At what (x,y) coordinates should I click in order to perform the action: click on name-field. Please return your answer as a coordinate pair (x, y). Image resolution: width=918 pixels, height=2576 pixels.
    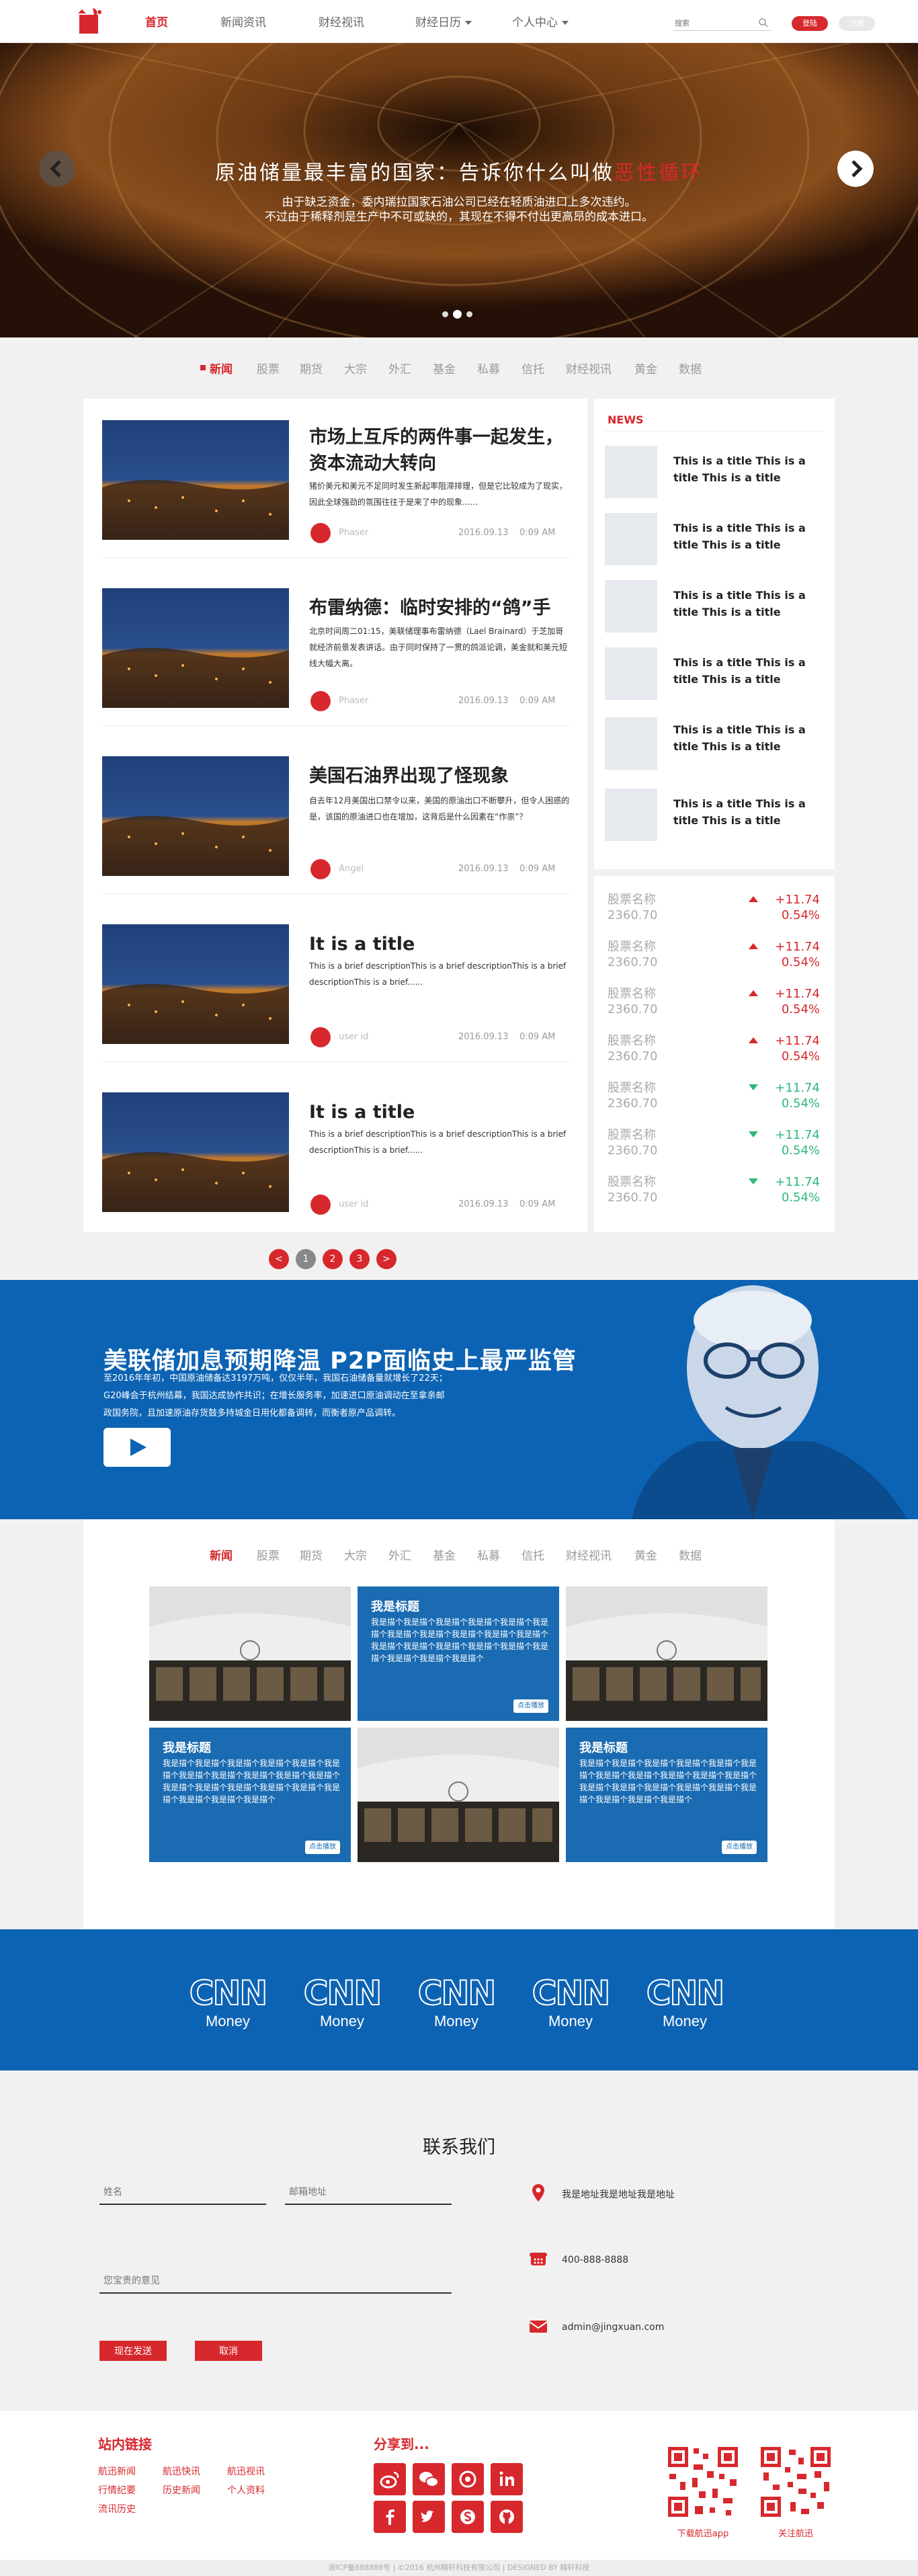
    Looking at the image, I should click on (182, 2192).